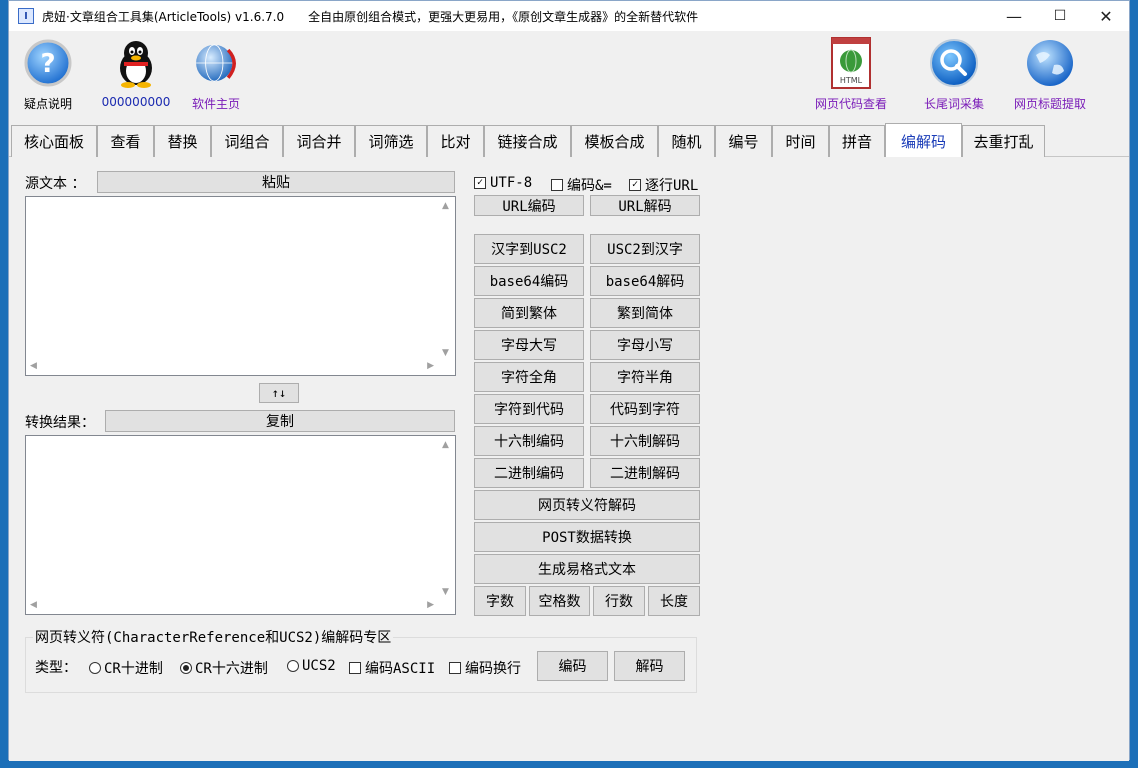 This screenshot has width=1138, height=768. Describe the element at coordinates (319, 141) in the screenshot. I see `tab-word-merge: 词合并` at that location.